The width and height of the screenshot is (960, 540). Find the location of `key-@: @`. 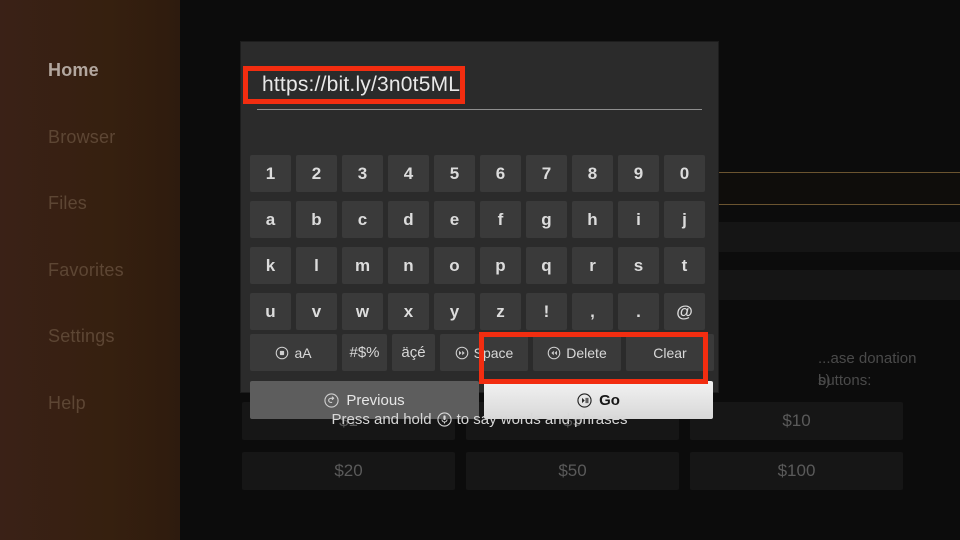

key-@: @ is located at coordinates (684, 311).